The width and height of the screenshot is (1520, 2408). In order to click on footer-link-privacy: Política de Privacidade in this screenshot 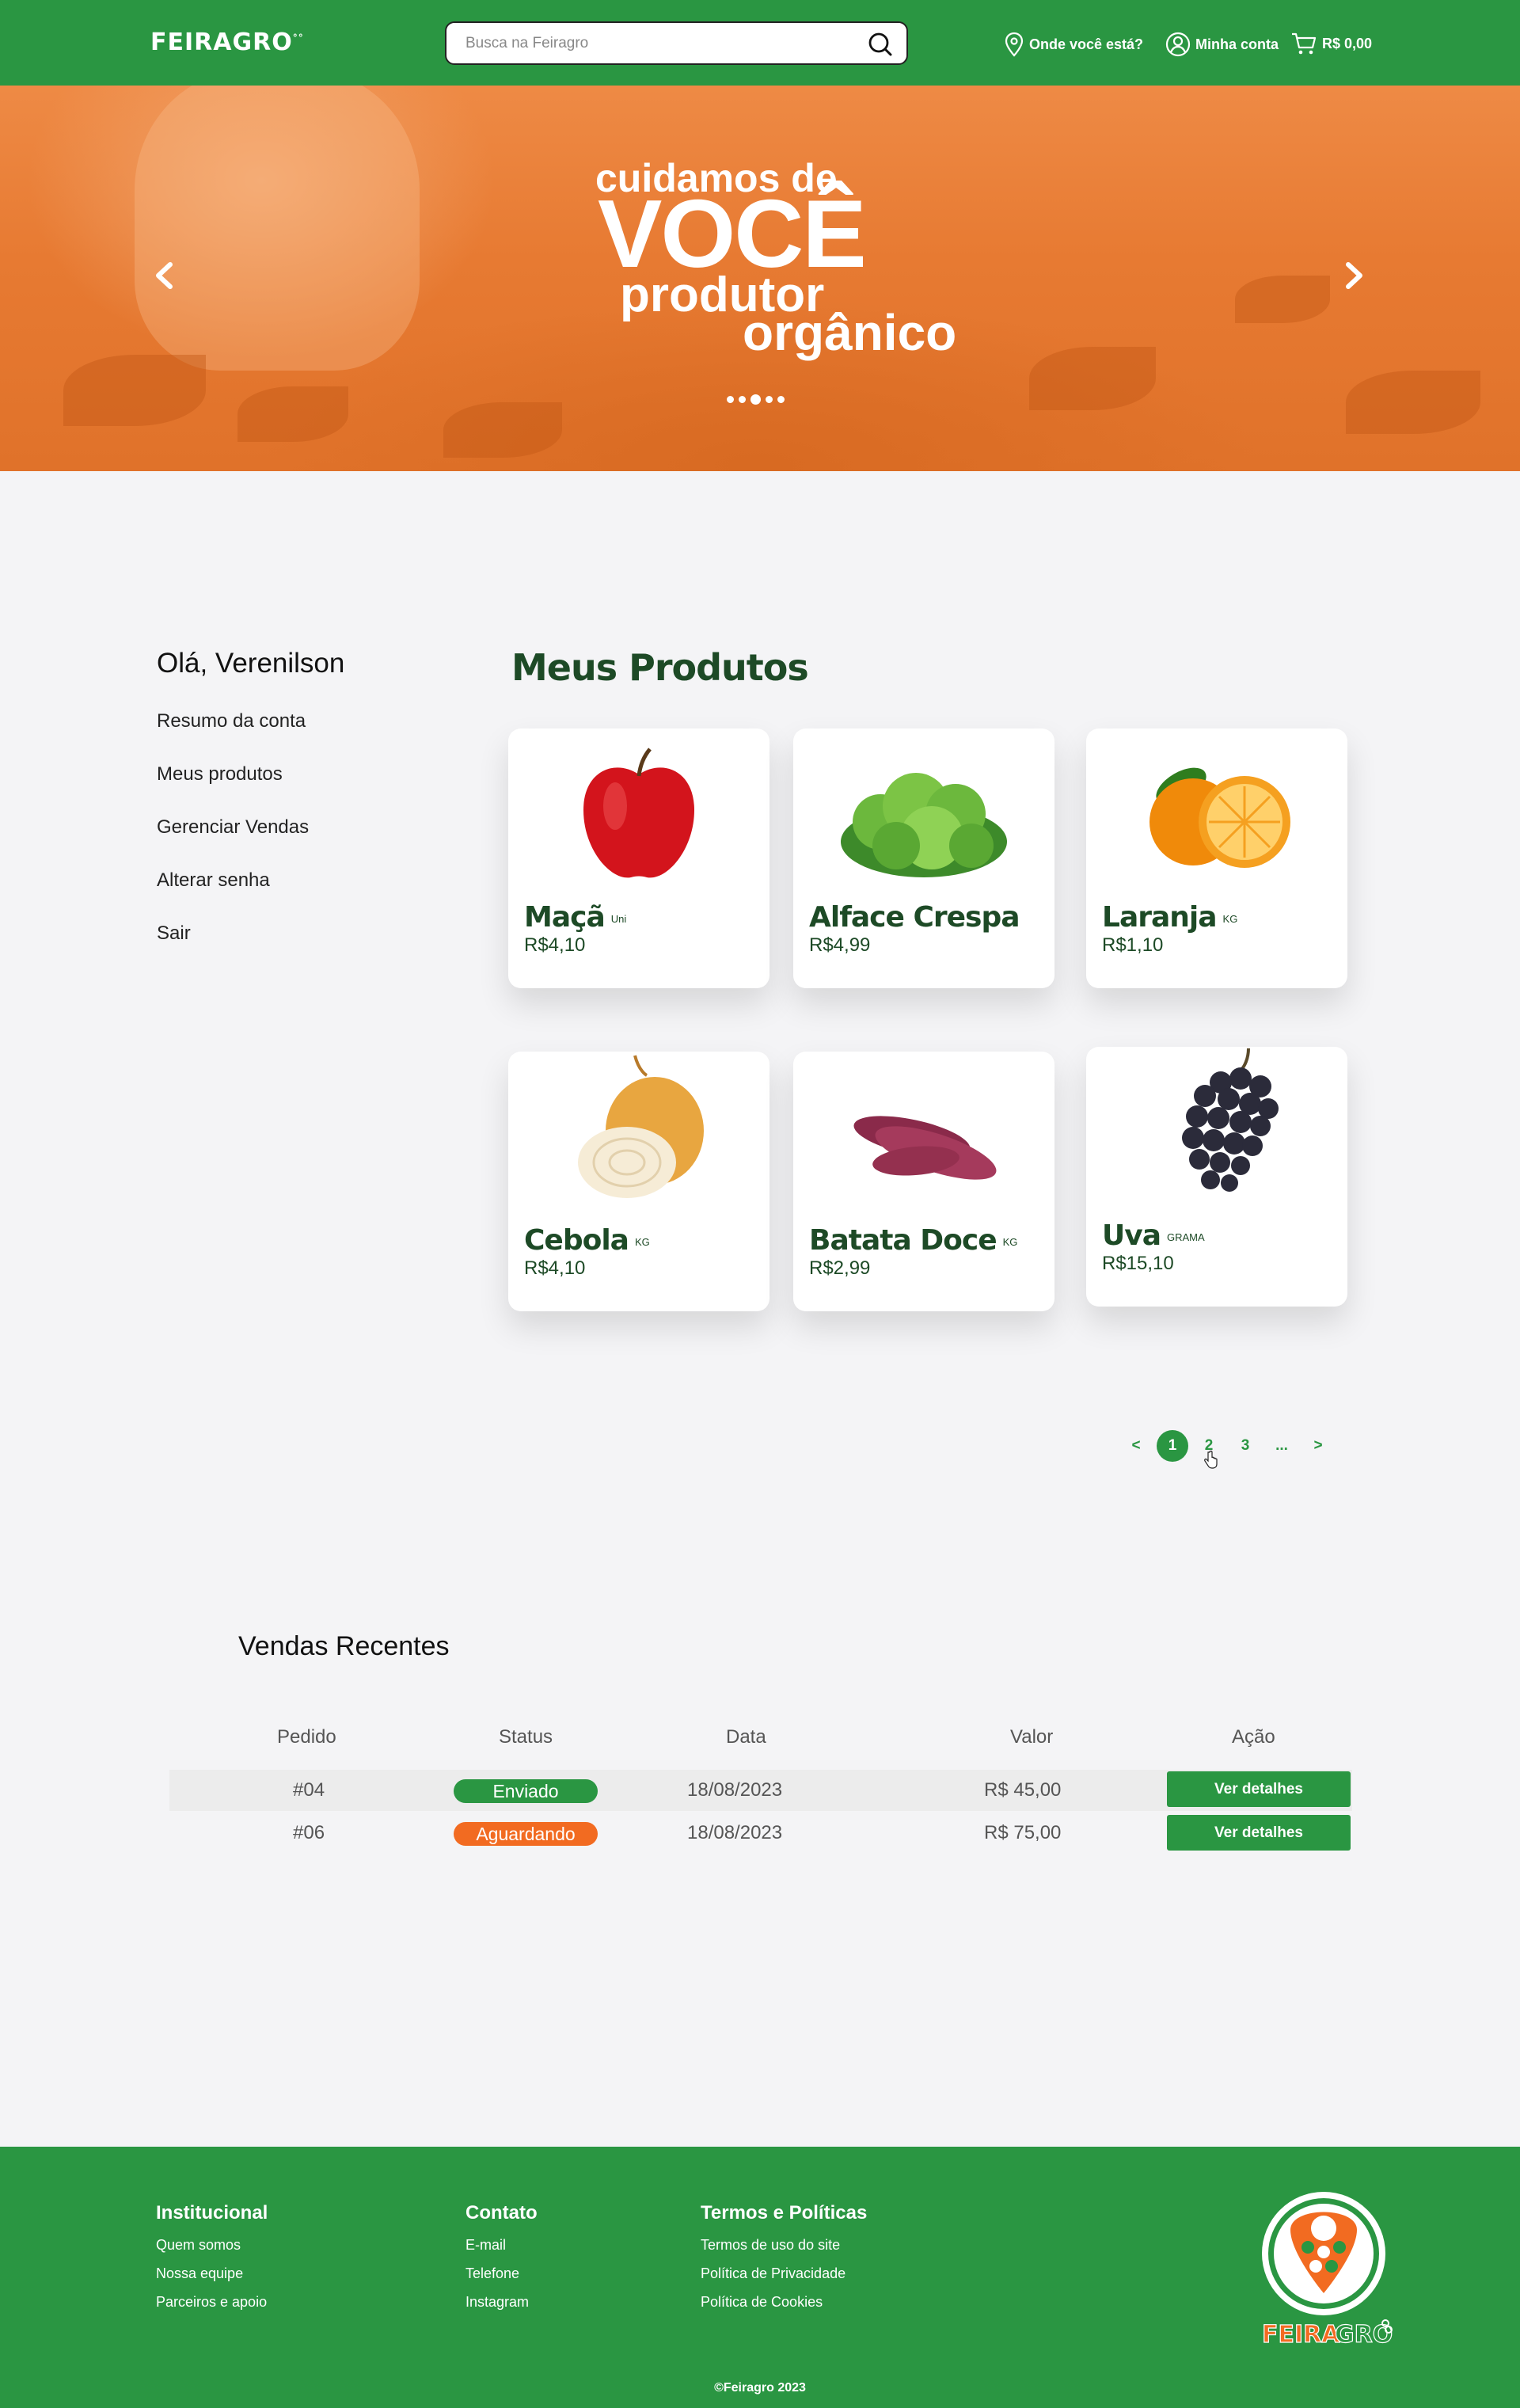, I will do `click(773, 2273)`.